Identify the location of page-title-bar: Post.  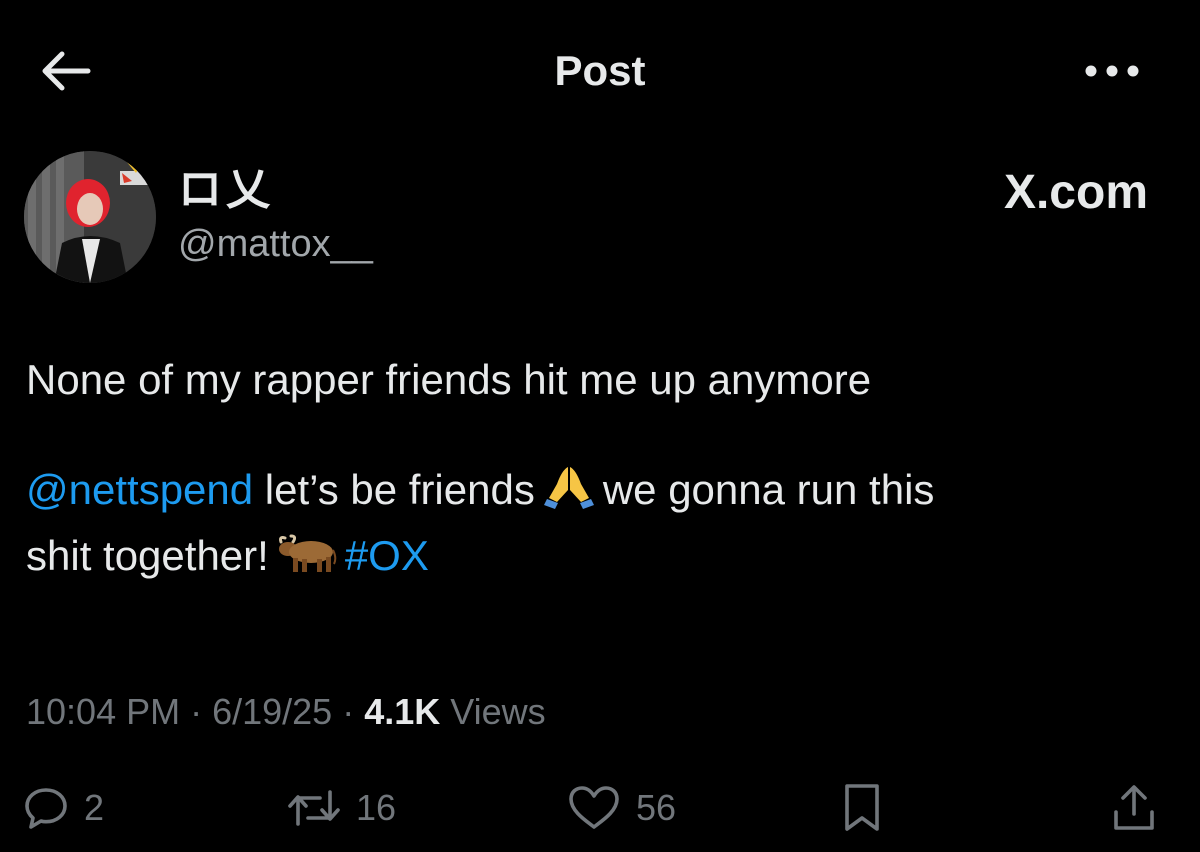
(600, 71).